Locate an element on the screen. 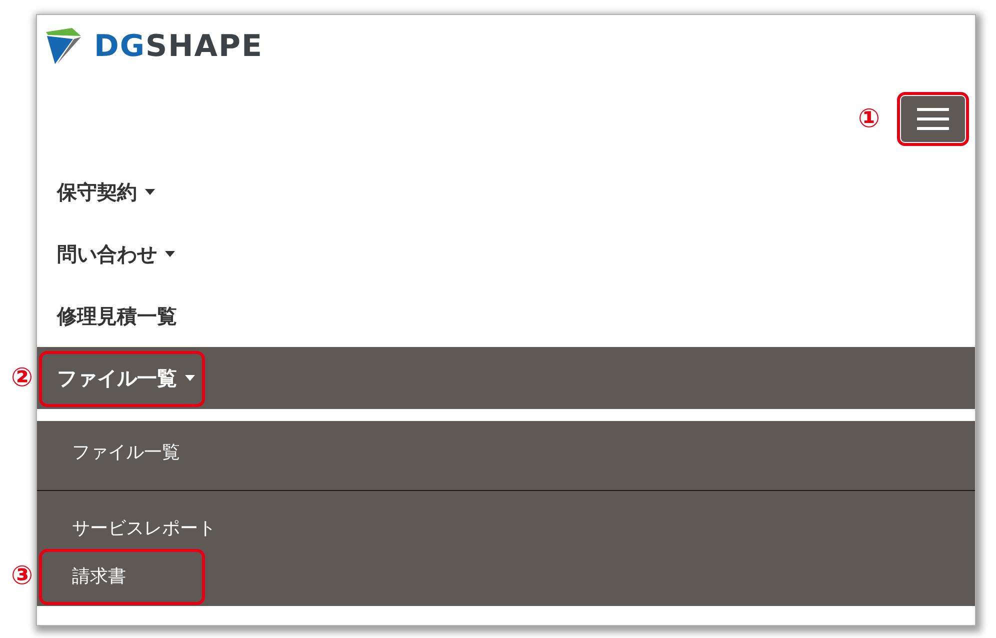 Image resolution: width=996 pixels, height=638 pixels. nav-menu-item: 問い合わせ is located at coordinates (506, 254).